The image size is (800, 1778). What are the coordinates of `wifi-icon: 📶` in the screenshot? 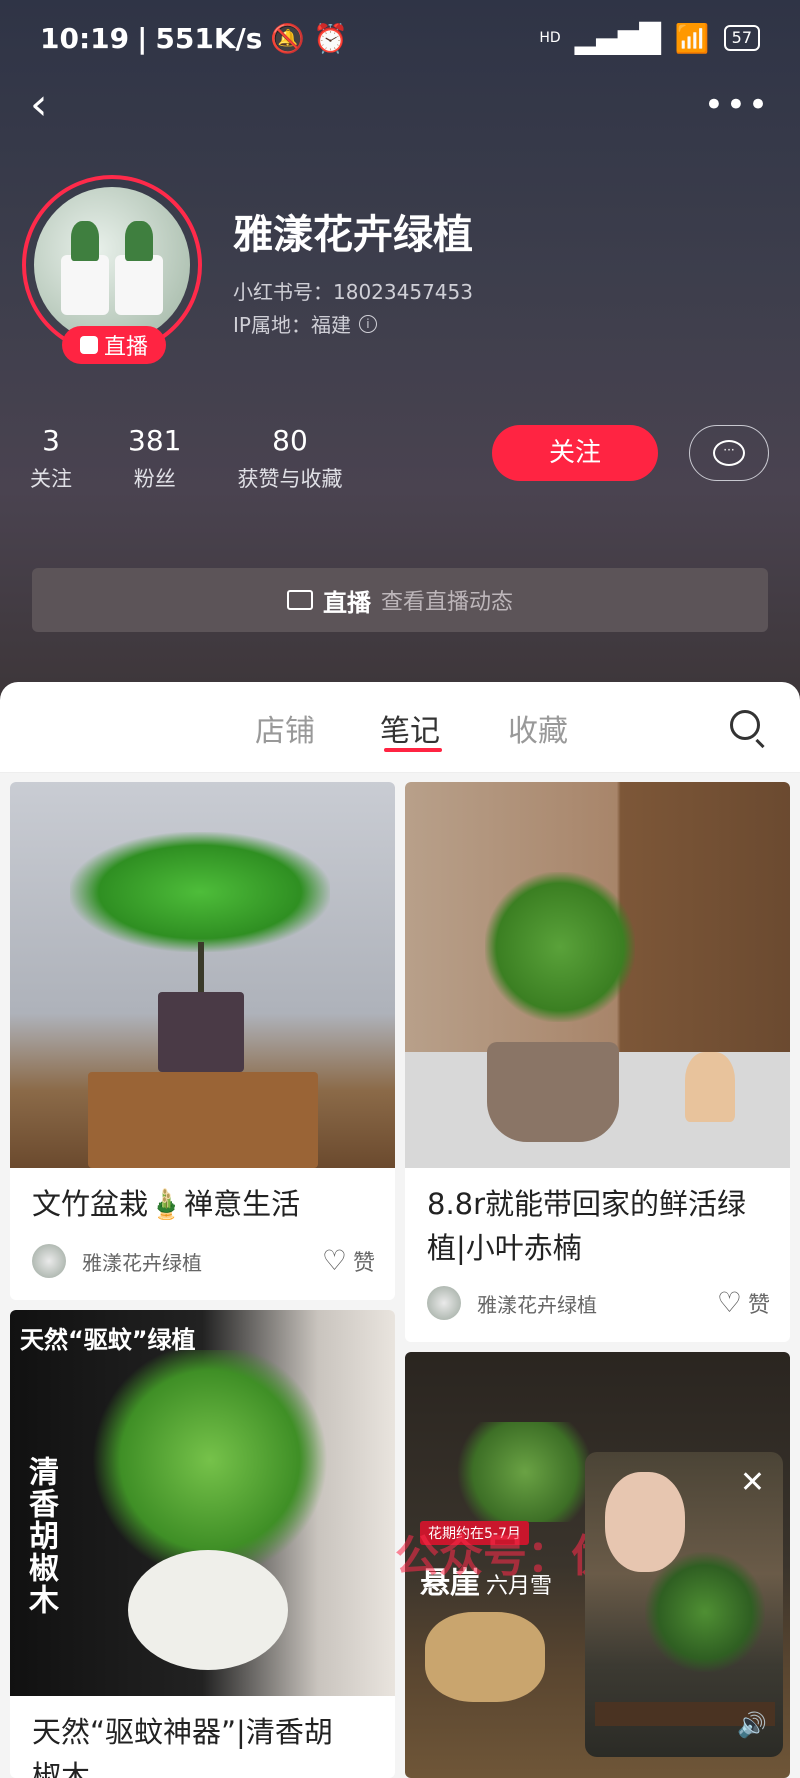 It's located at (692, 38).